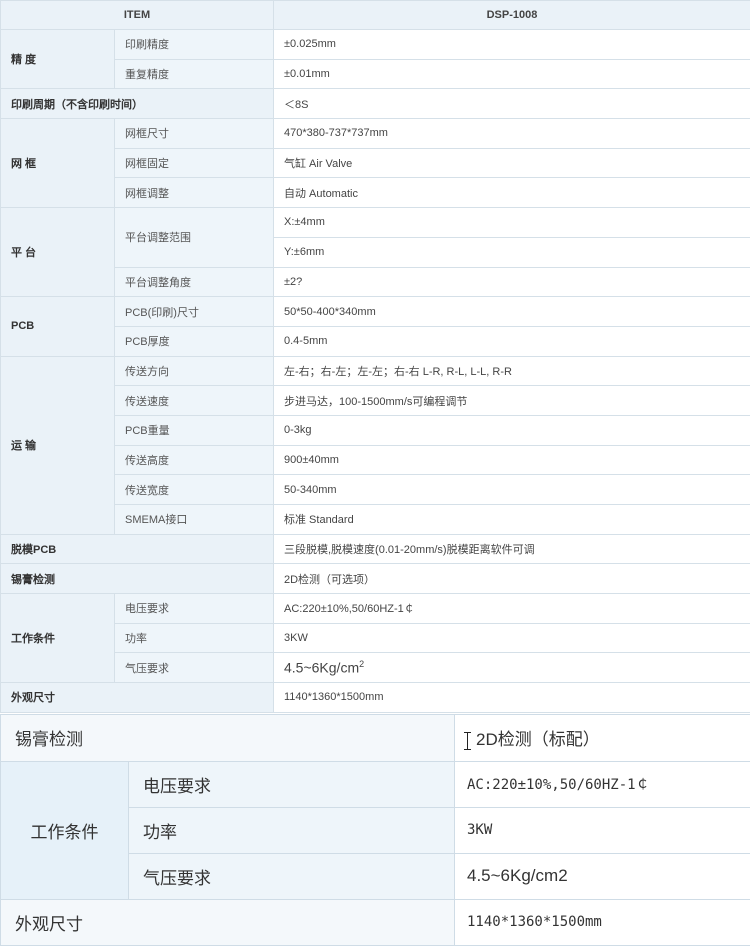 Image resolution: width=750 pixels, height=950 pixels. I want to click on spec-value: 0.4-5mm, so click(511, 341).